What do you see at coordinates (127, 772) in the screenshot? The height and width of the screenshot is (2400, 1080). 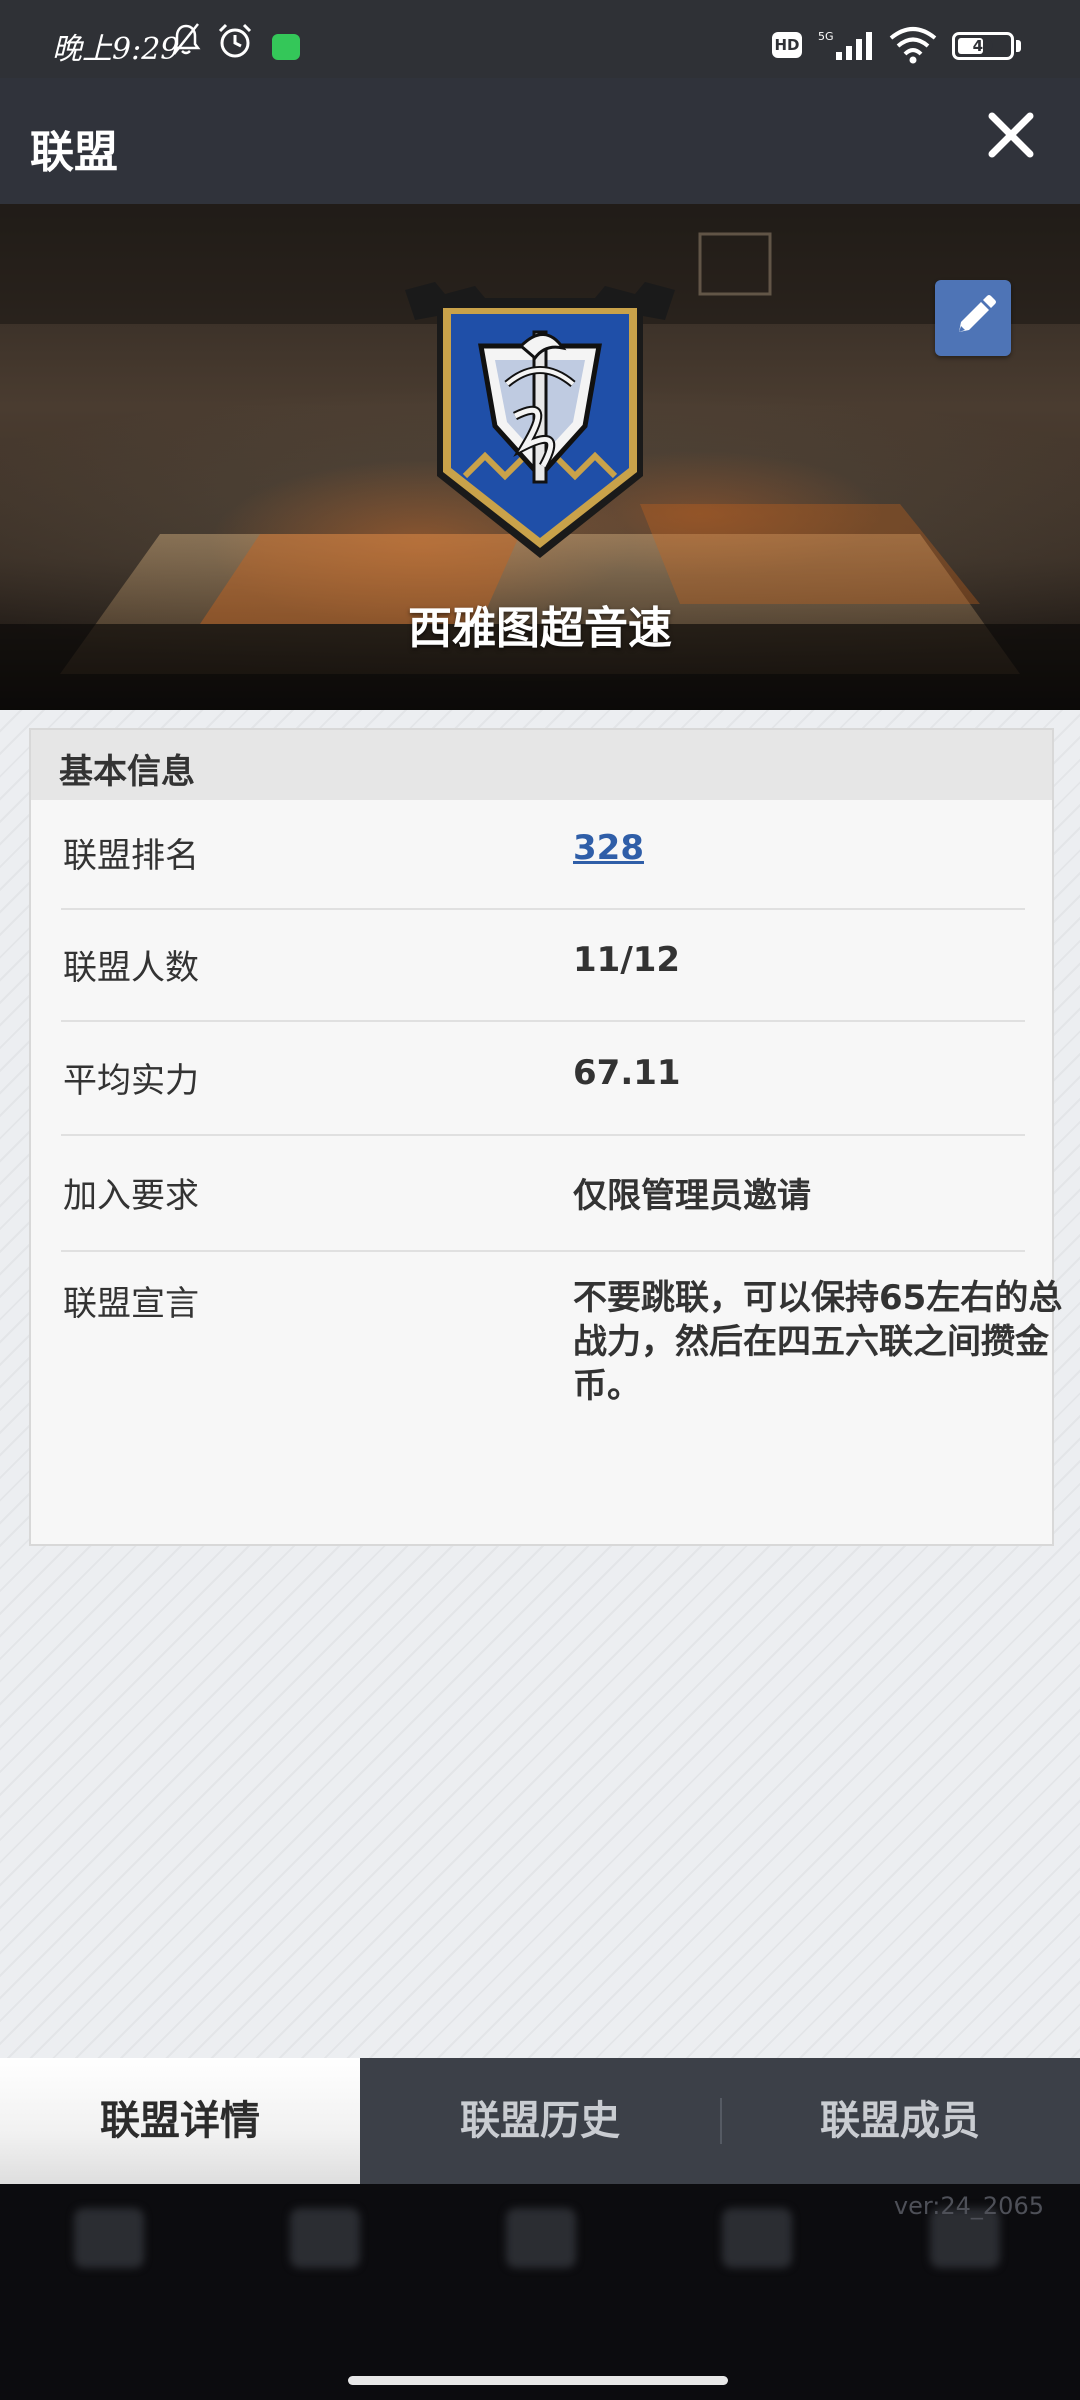 I see `card-title: 基本信息` at bounding box center [127, 772].